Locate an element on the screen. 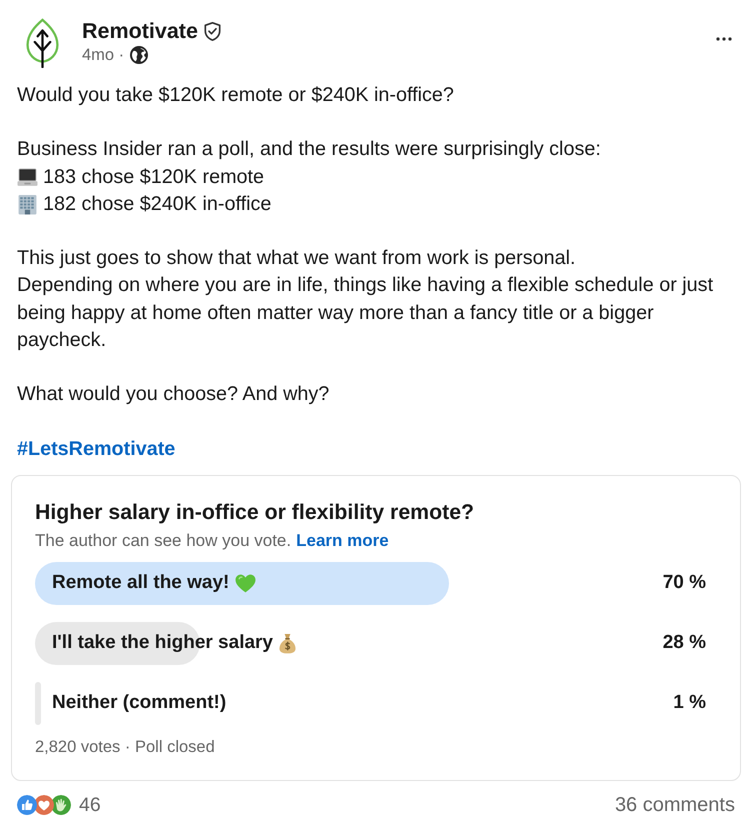  raised-hand-icon is located at coordinates (61, 804).